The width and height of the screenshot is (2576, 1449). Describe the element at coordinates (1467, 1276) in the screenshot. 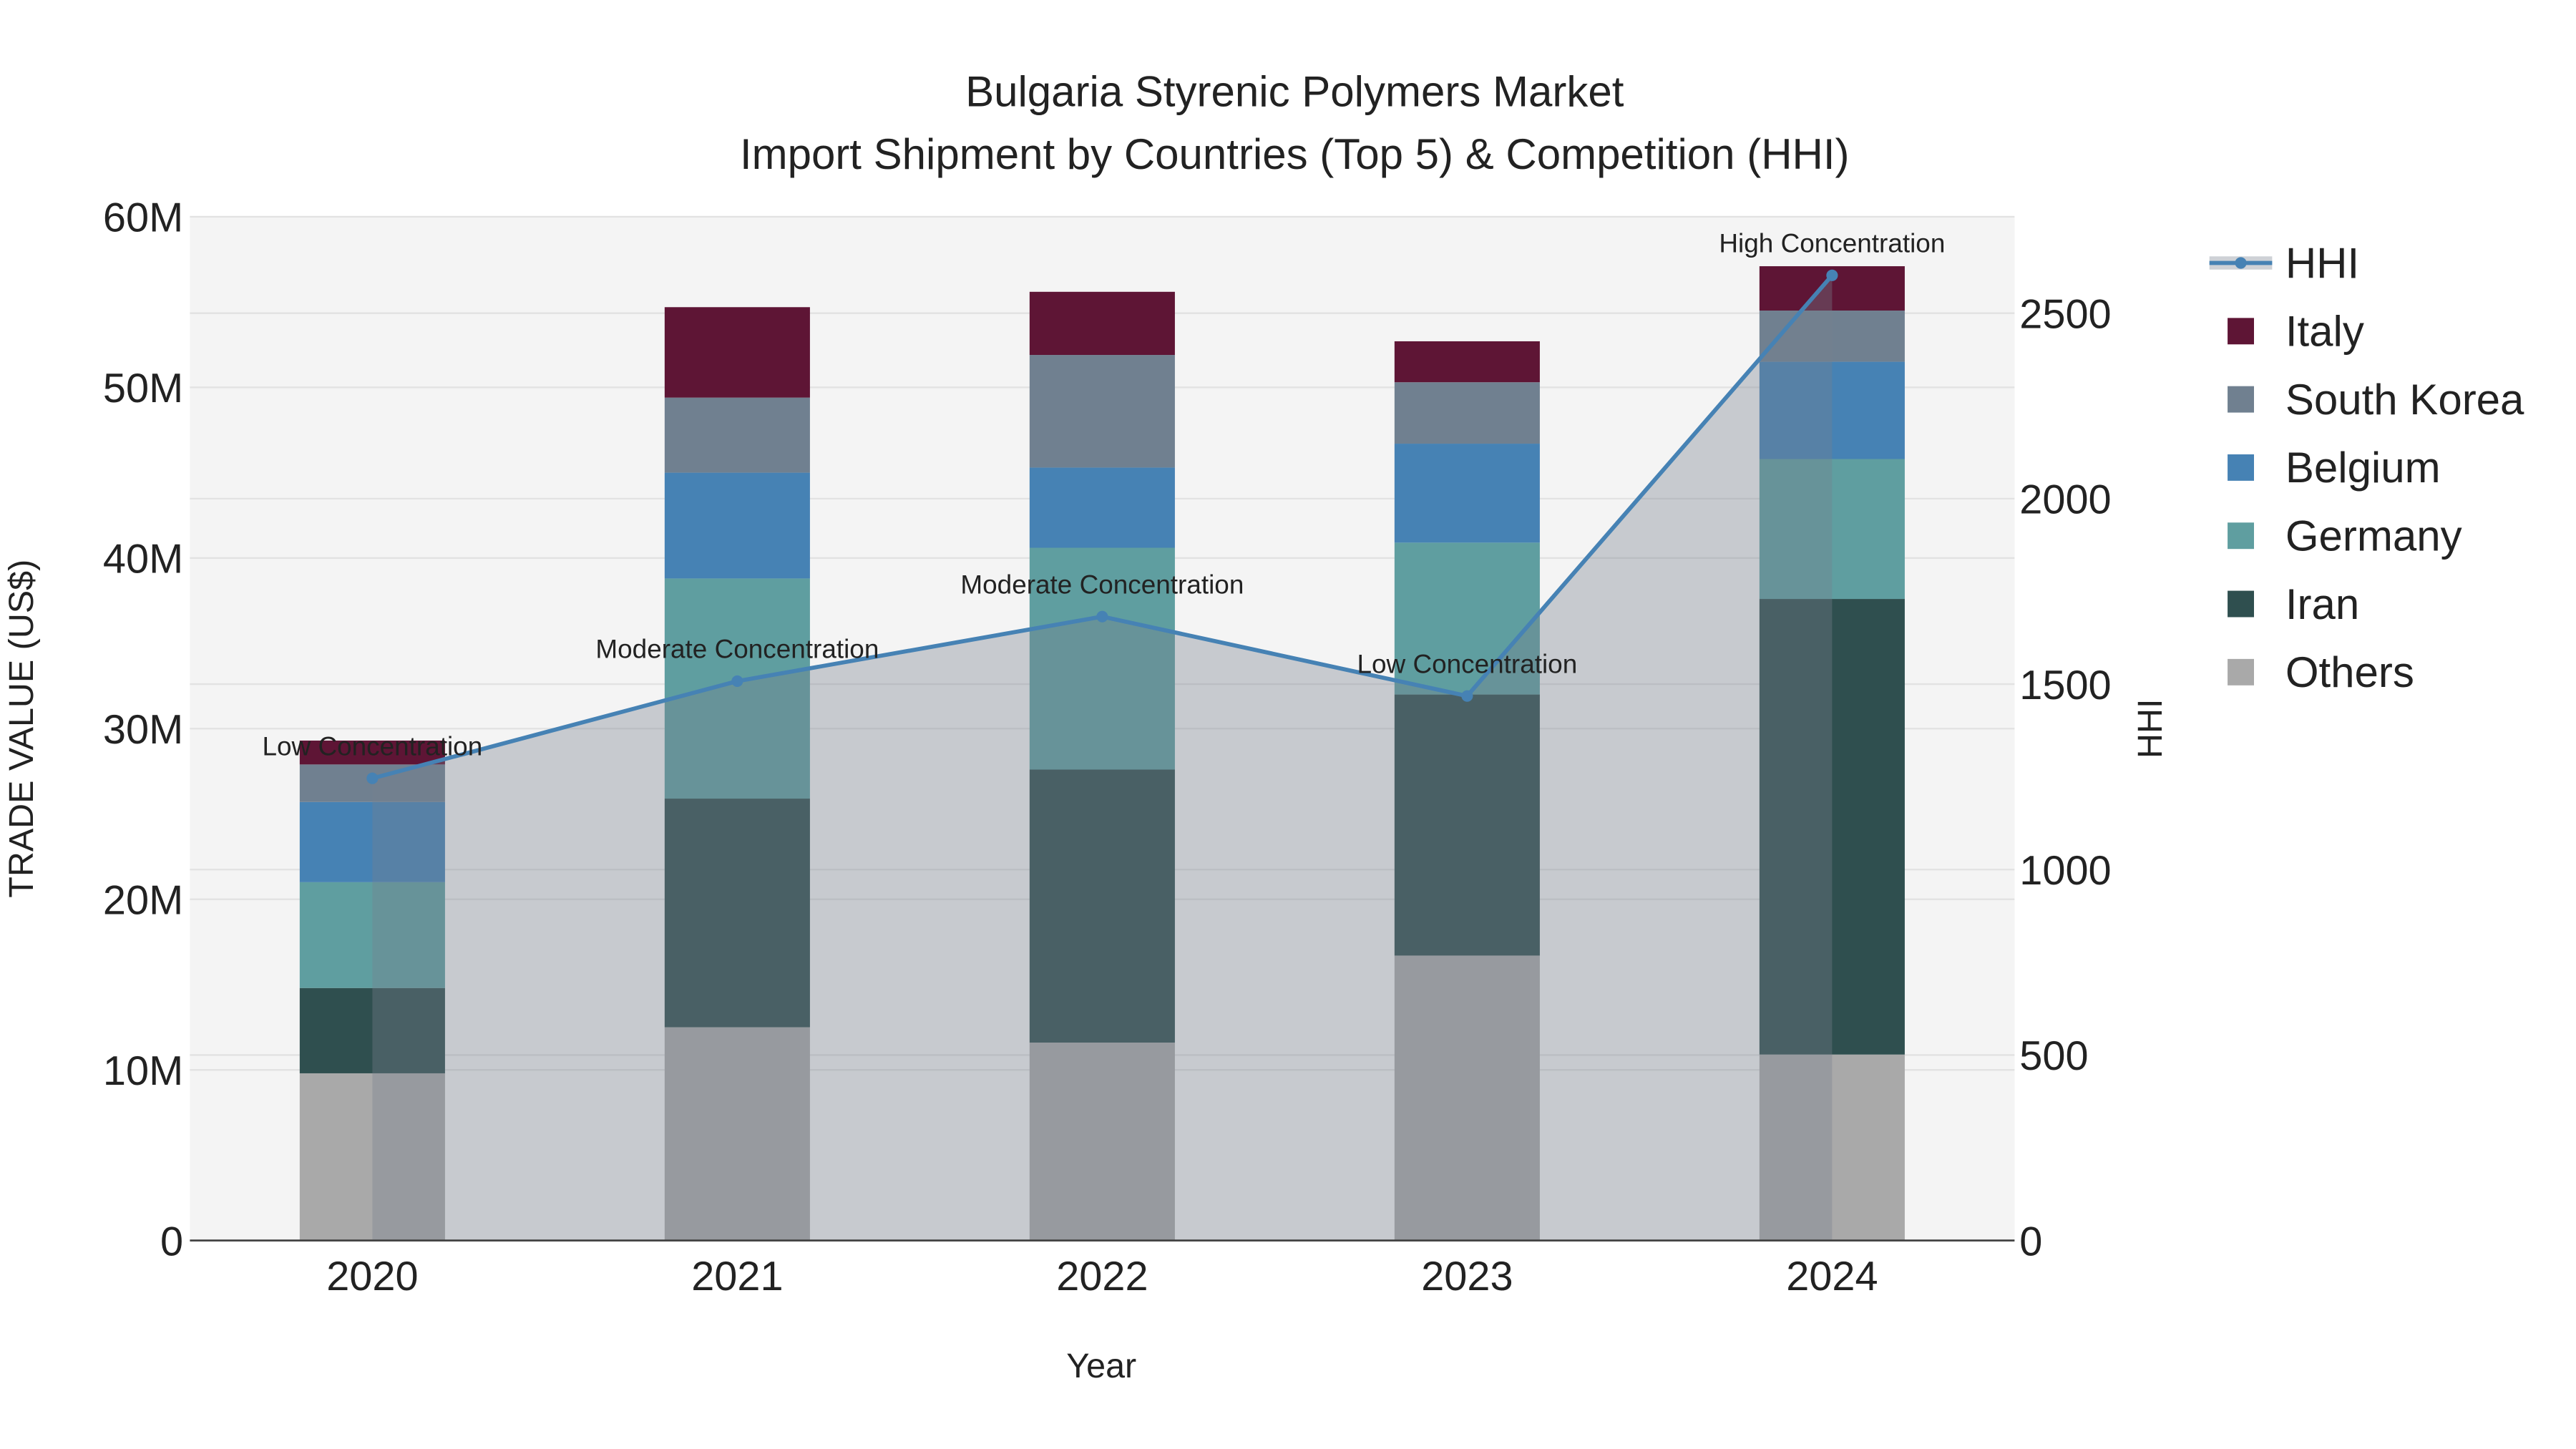

I see `x-tick-label: 2023` at that location.